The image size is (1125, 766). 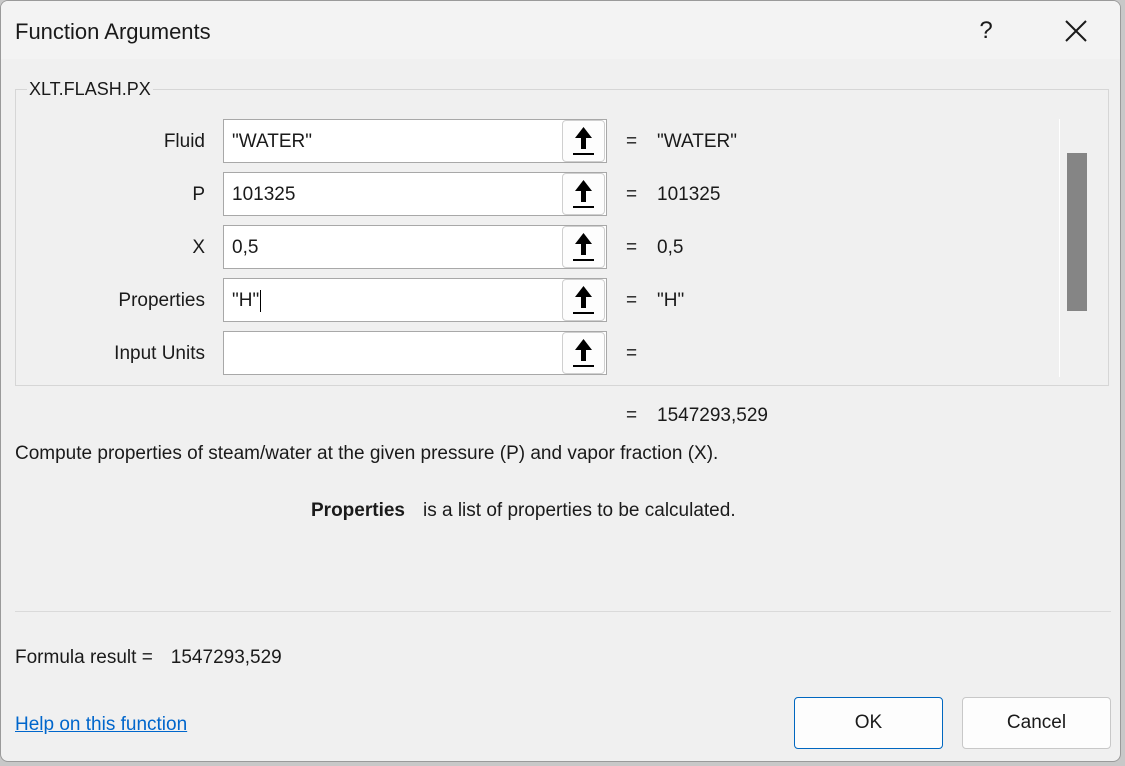 I want to click on argument-input, so click(x=415, y=353).